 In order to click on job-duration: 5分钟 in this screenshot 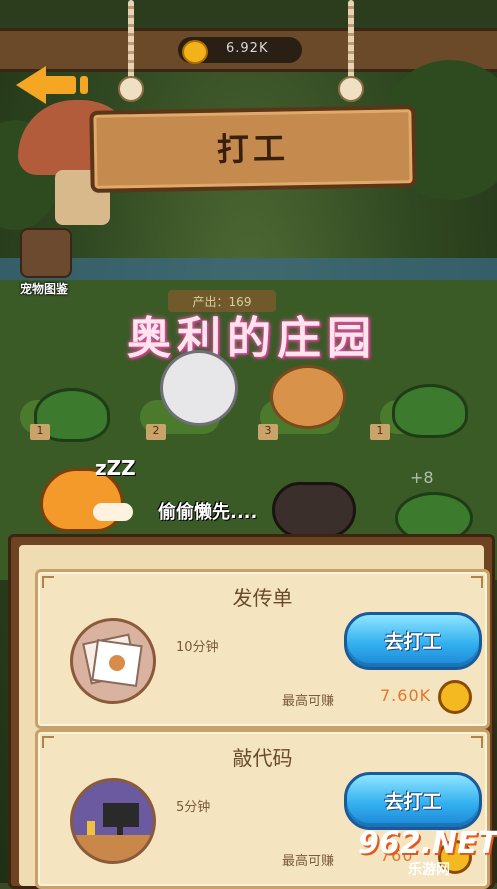, I will do `click(193, 807)`.